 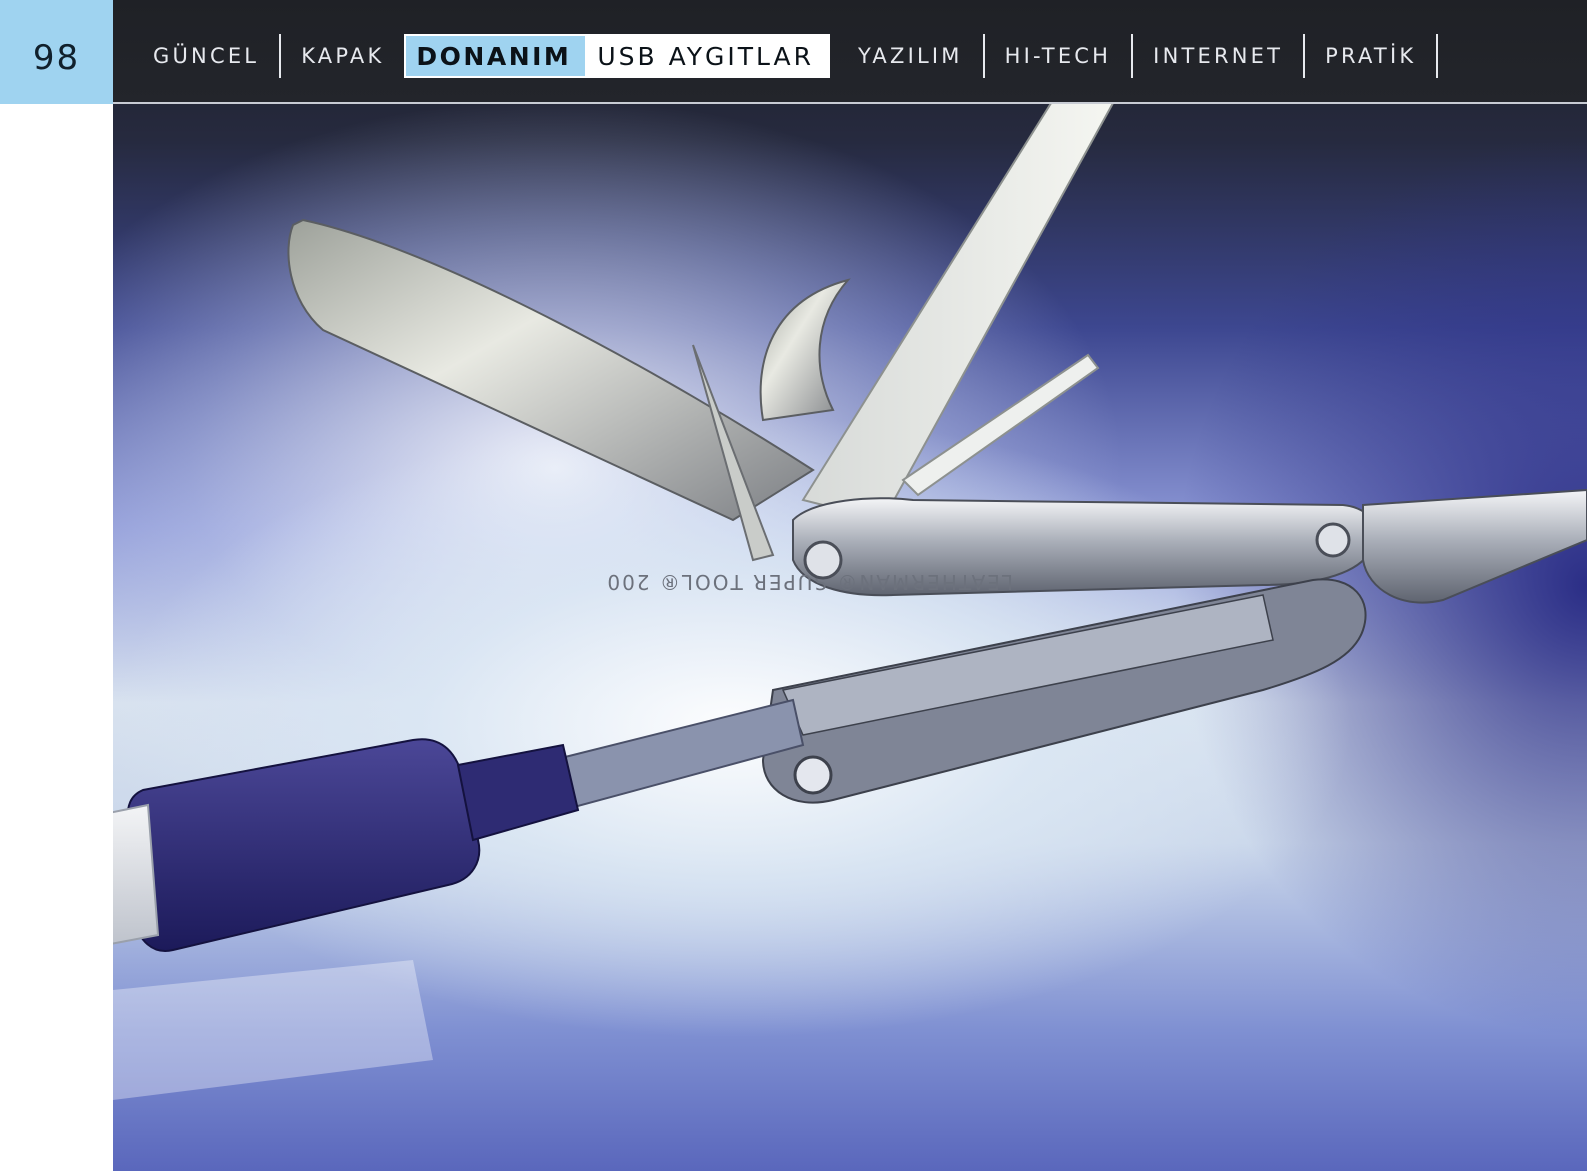 What do you see at coordinates (56, 52) in the screenshot?
I see `page-number: 98` at bounding box center [56, 52].